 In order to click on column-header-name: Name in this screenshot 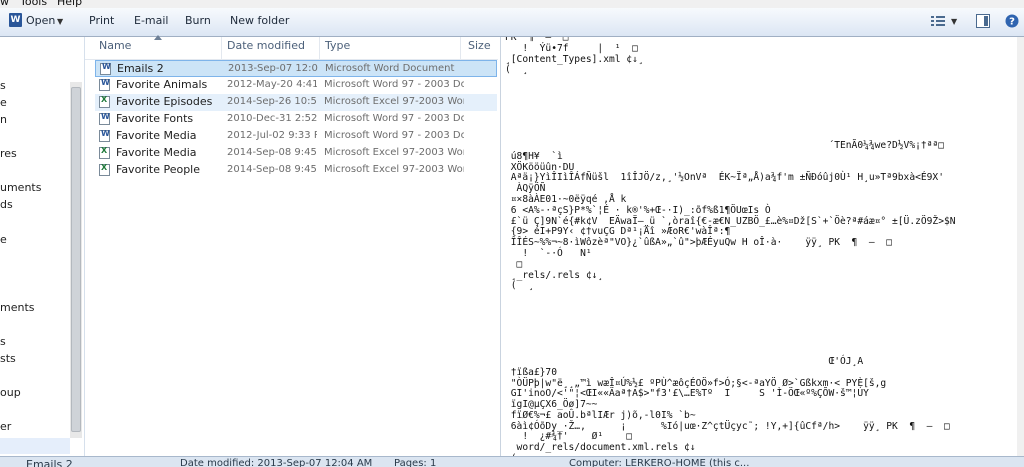, I will do `click(115, 45)`.